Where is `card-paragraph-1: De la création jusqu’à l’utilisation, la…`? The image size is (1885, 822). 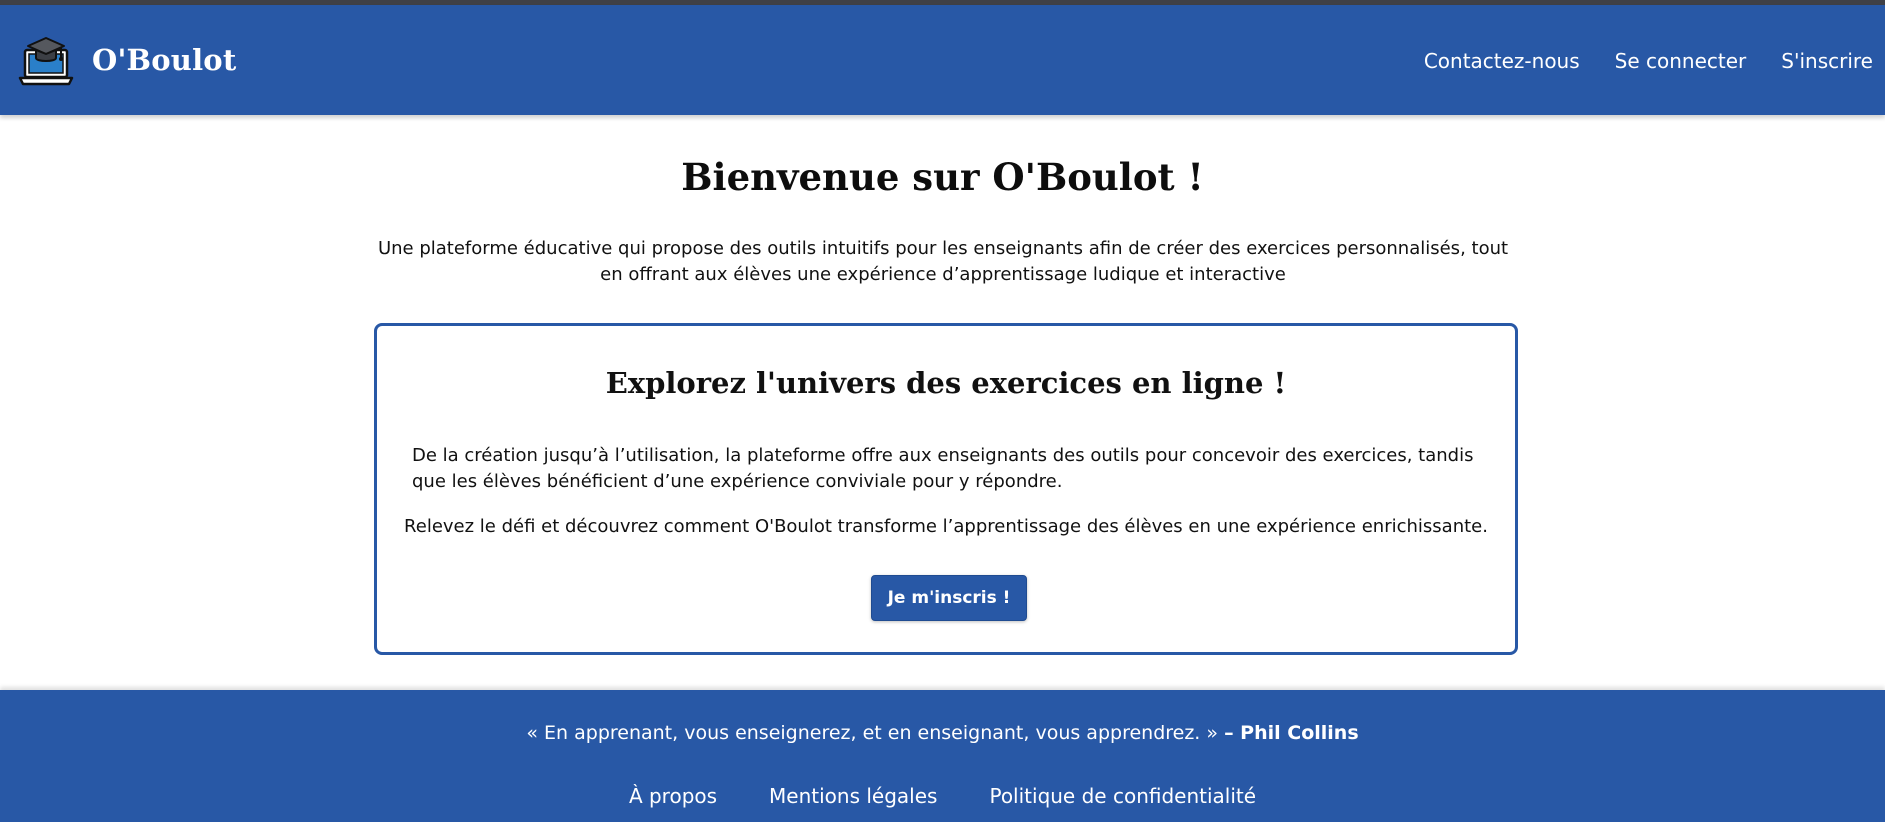
card-paragraph-1: De la création jusqu’à l’utilisation, la… is located at coordinates (943, 468).